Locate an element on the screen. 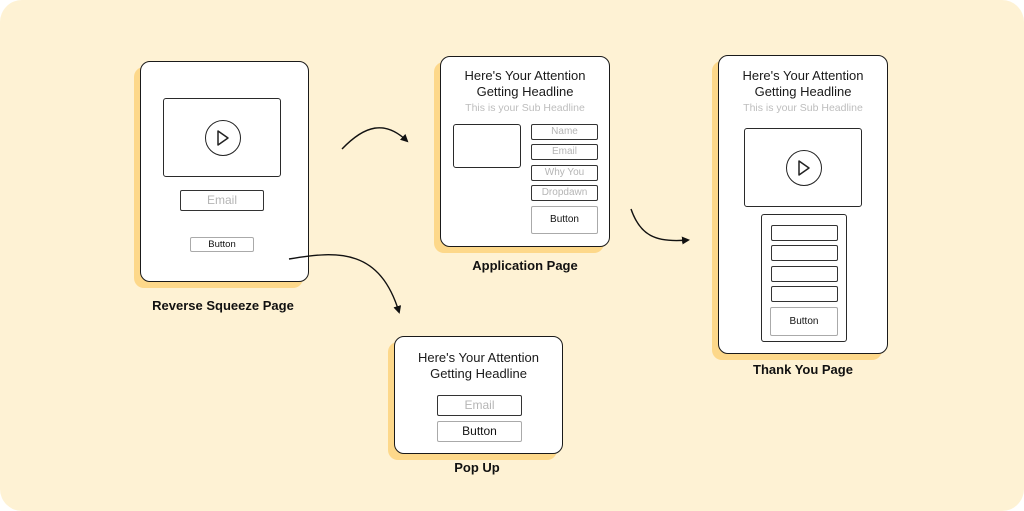  arrow-squeeze-to-application is located at coordinates (375, 138).